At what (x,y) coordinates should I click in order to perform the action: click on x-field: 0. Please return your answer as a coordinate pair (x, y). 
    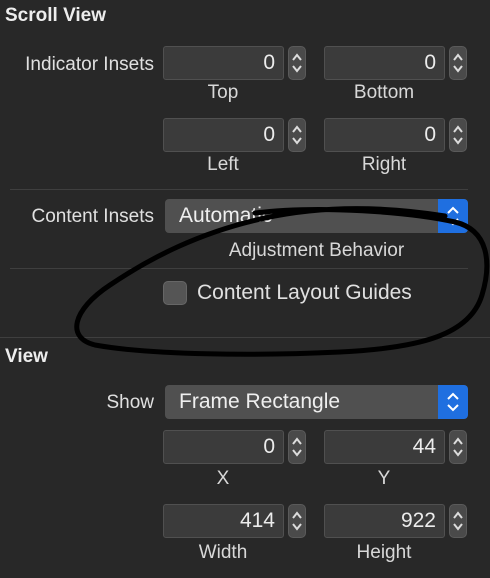
    Looking at the image, I should click on (223, 447).